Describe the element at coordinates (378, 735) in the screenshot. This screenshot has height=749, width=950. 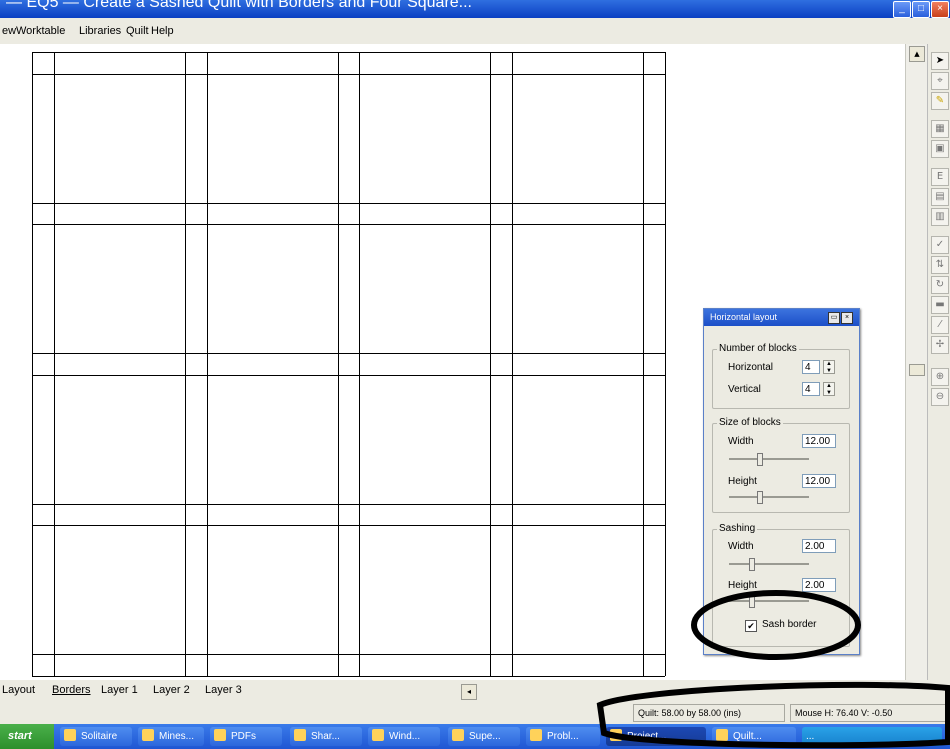
I see `window-icon` at that location.